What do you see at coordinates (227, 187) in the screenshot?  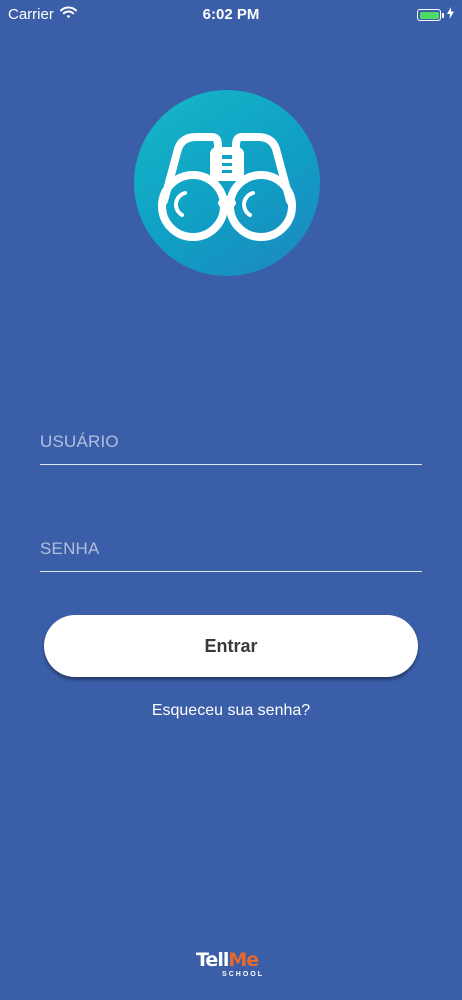 I see `binoculars-icon` at bounding box center [227, 187].